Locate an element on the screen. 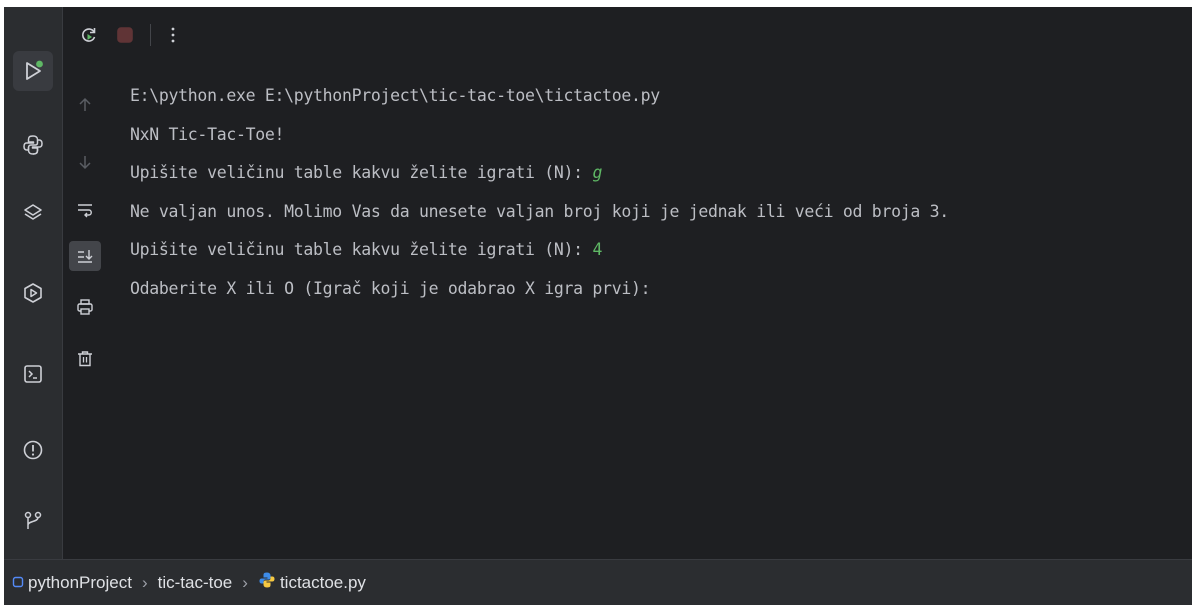 Image resolution: width=1196 pixels, height=612 pixels. stop-button is located at coordinates (125, 35).